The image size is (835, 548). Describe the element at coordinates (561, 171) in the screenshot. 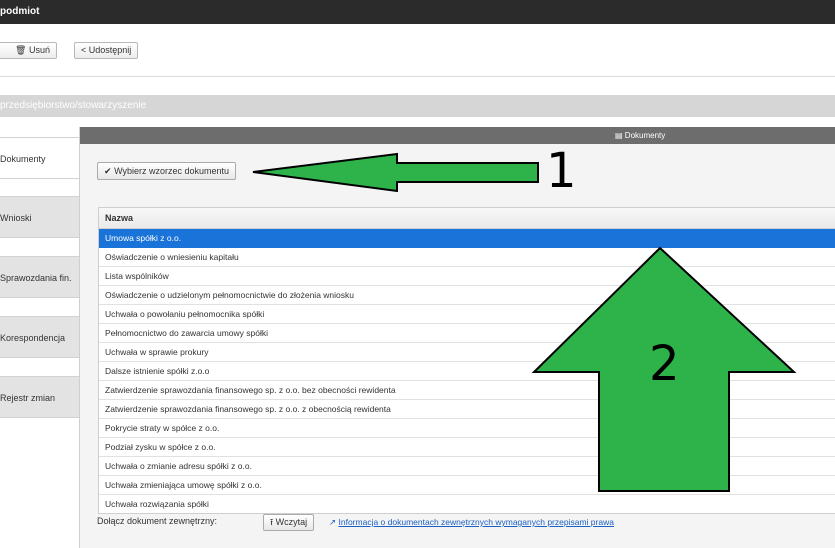

I see `annotation-label-1: 1` at that location.